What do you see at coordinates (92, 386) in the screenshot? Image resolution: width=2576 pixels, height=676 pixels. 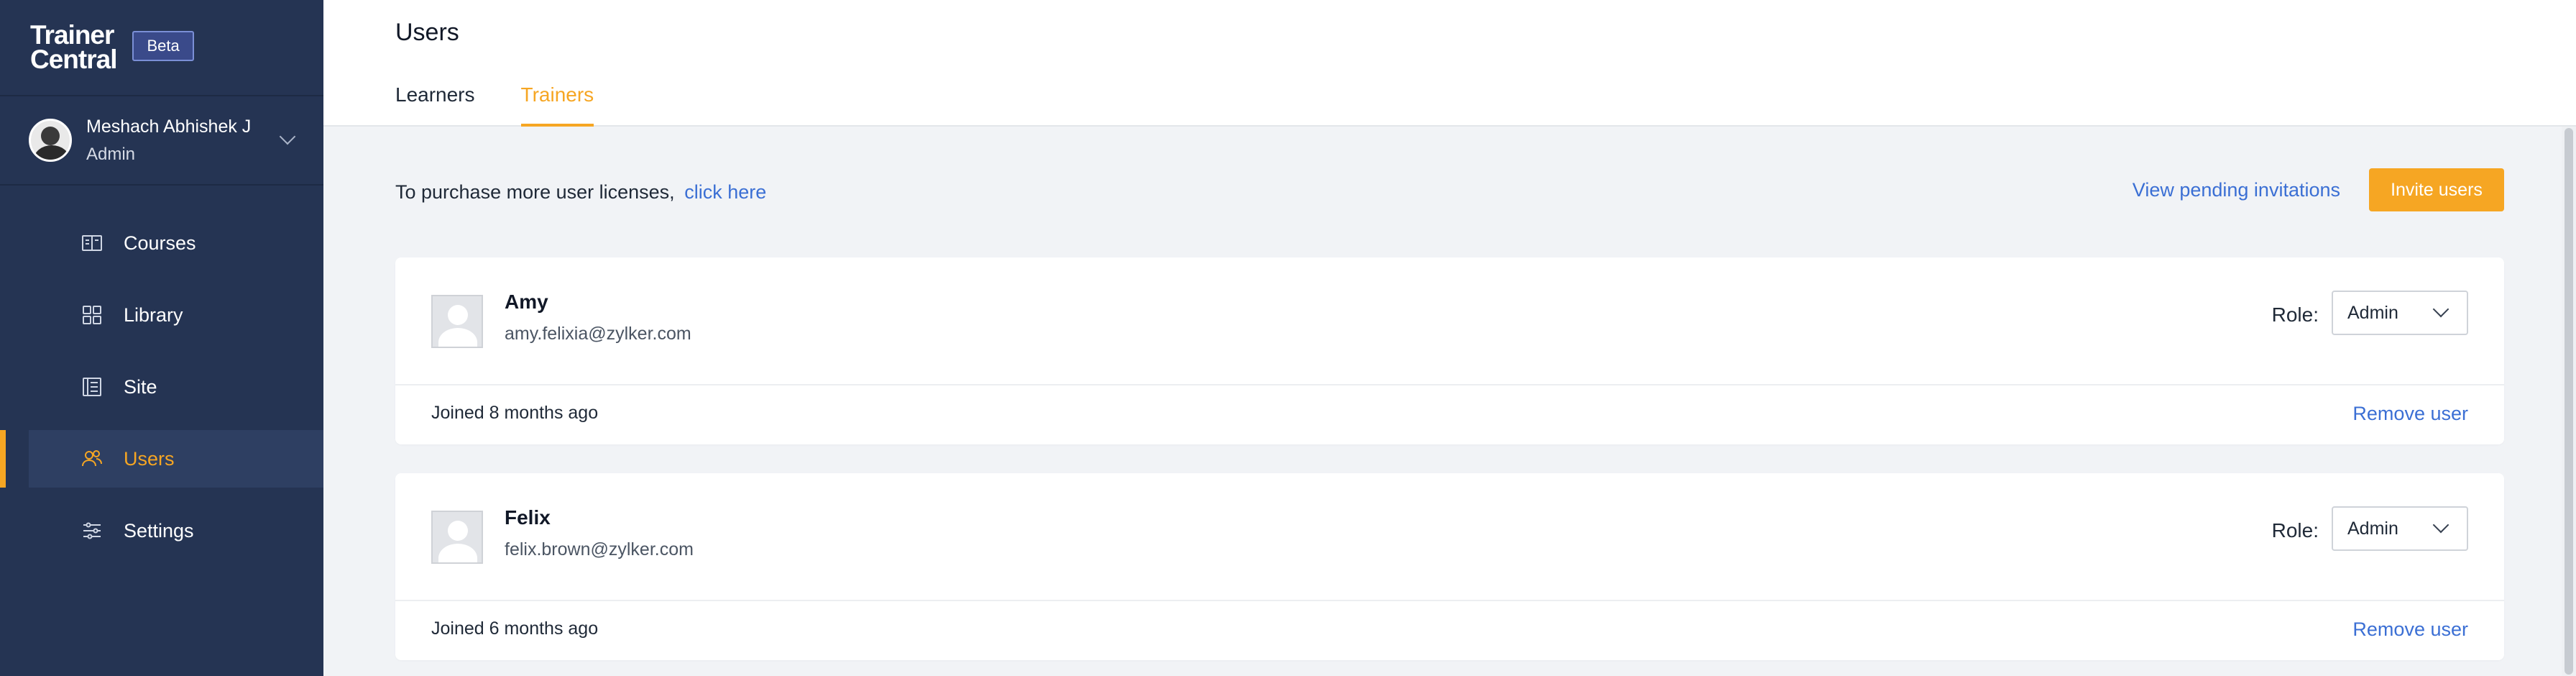 I see `site-icon` at bounding box center [92, 386].